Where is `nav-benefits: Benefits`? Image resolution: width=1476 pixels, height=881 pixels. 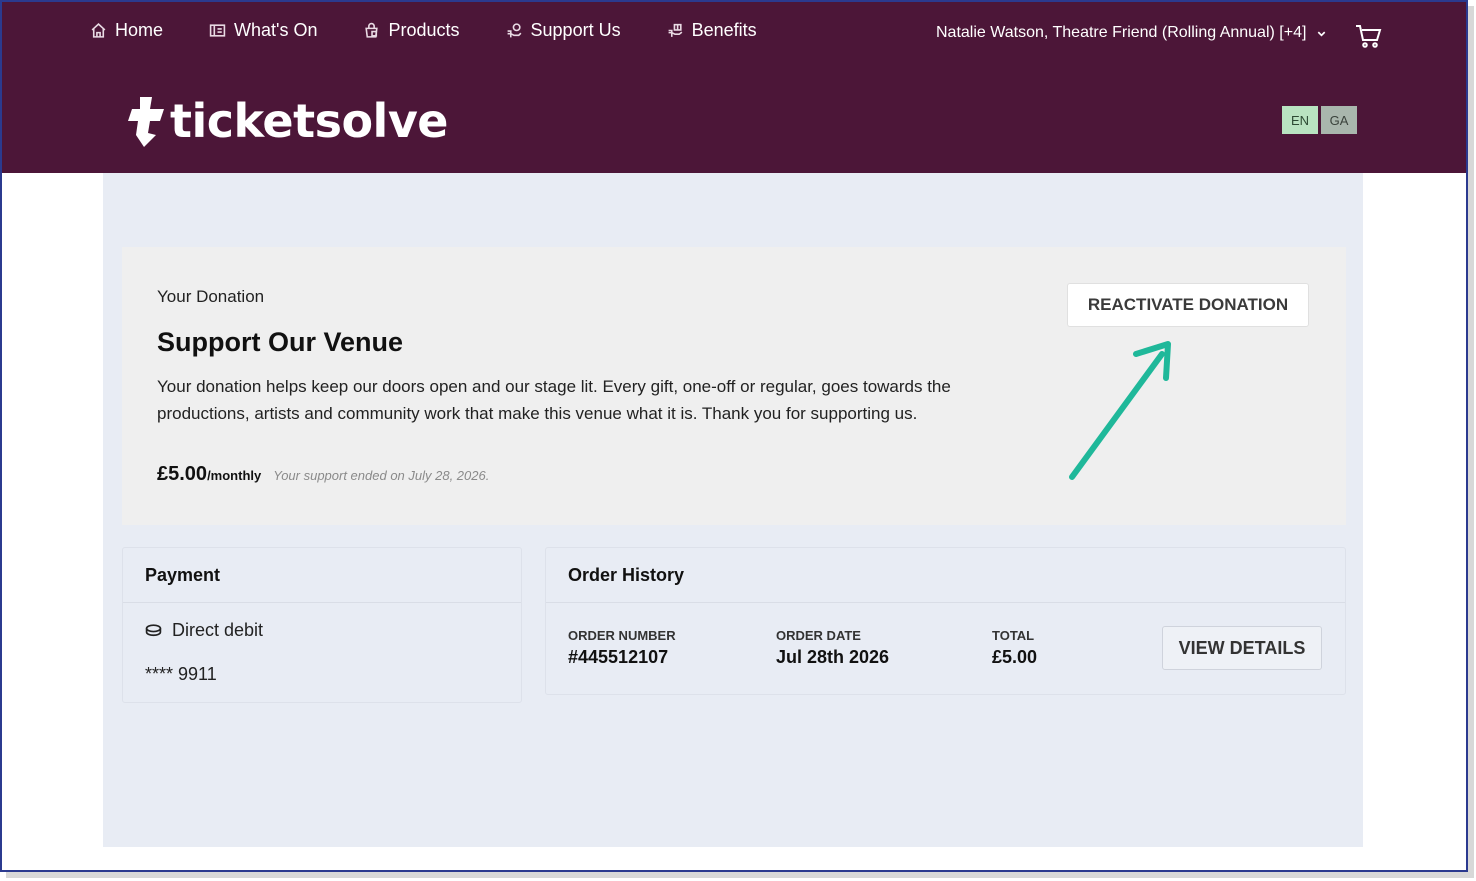
nav-benefits: Benefits is located at coordinates (712, 30).